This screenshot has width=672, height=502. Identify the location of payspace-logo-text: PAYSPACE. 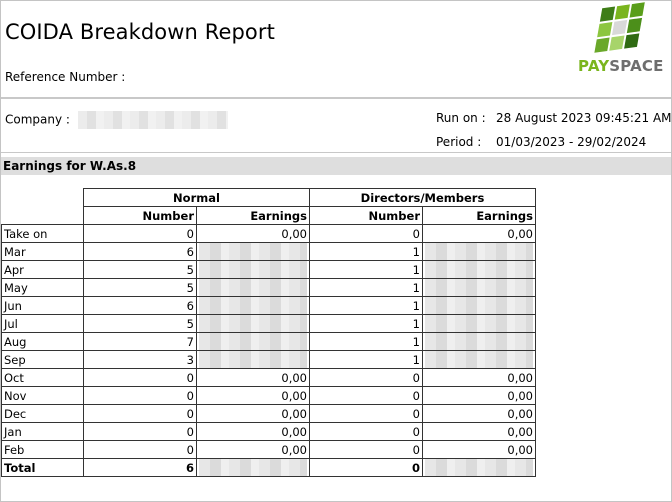
(621, 66).